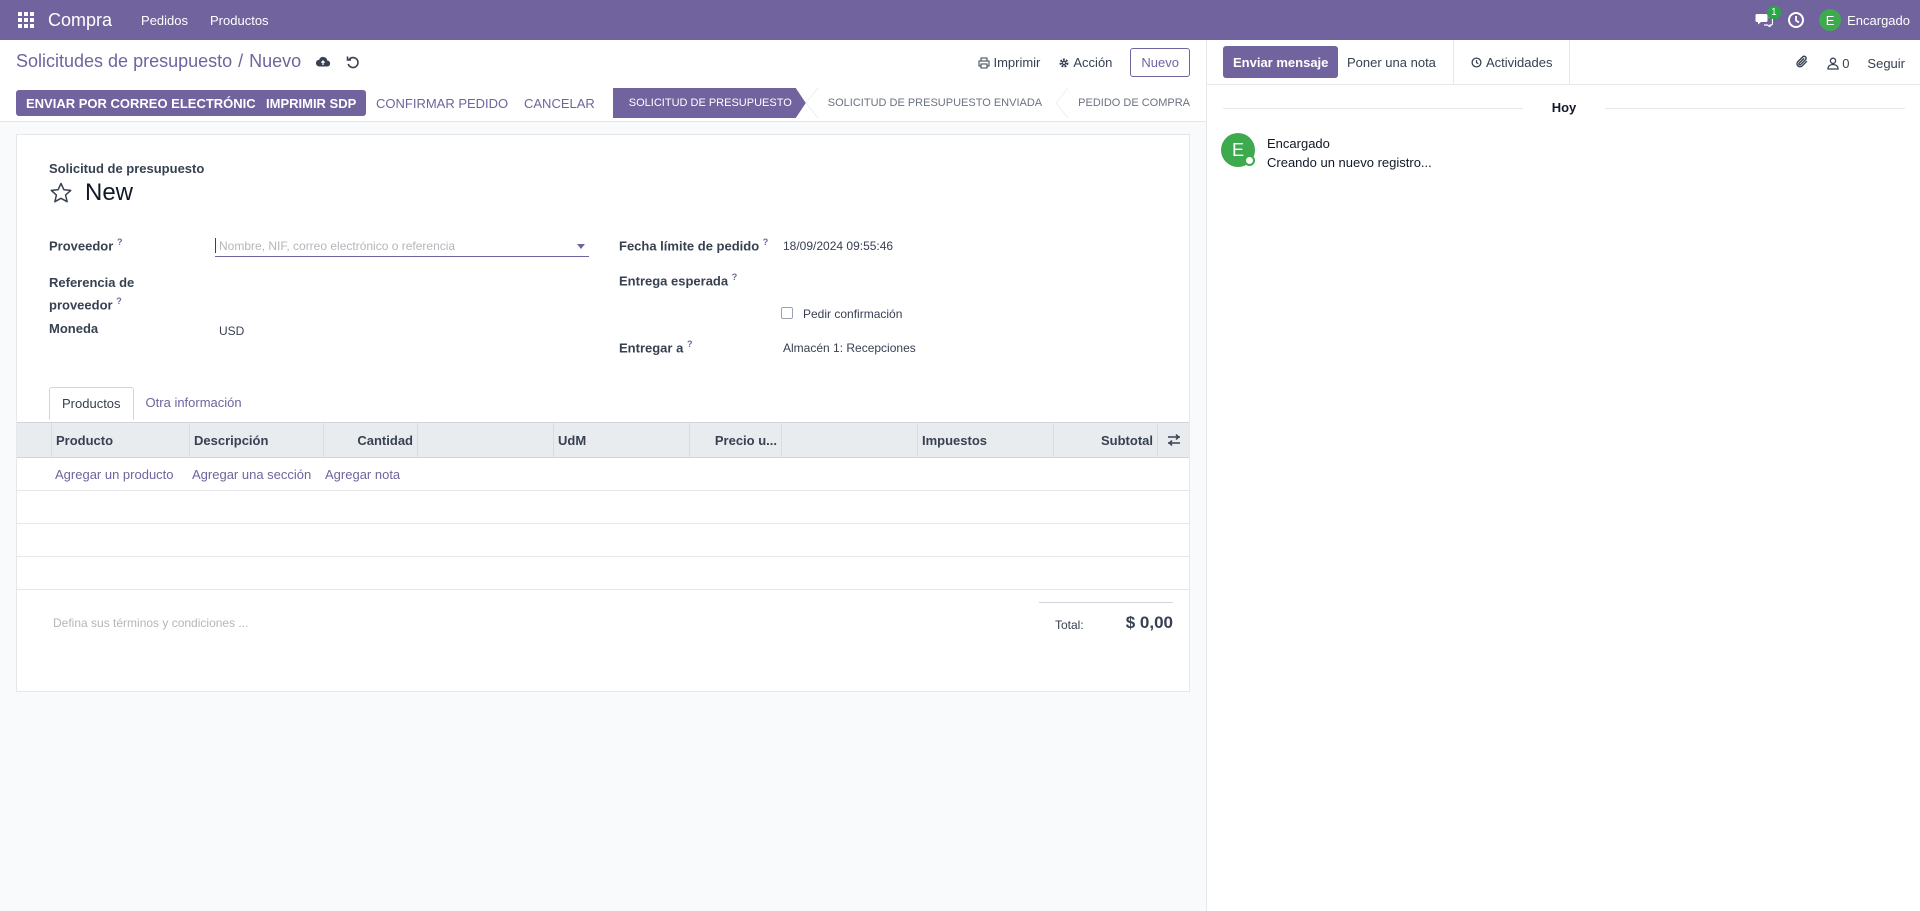 The height and width of the screenshot is (911, 1920). Describe the element at coordinates (1830, 20) in the screenshot. I see `user-avatar: E` at that location.